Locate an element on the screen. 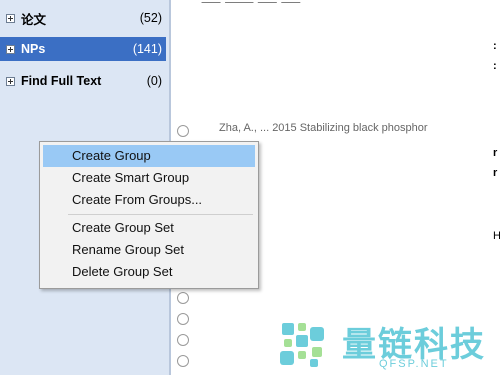 This screenshot has width=500, height=375. menu-item-create-smart-group: Create Smart Group is located at coordinates (149, 178).